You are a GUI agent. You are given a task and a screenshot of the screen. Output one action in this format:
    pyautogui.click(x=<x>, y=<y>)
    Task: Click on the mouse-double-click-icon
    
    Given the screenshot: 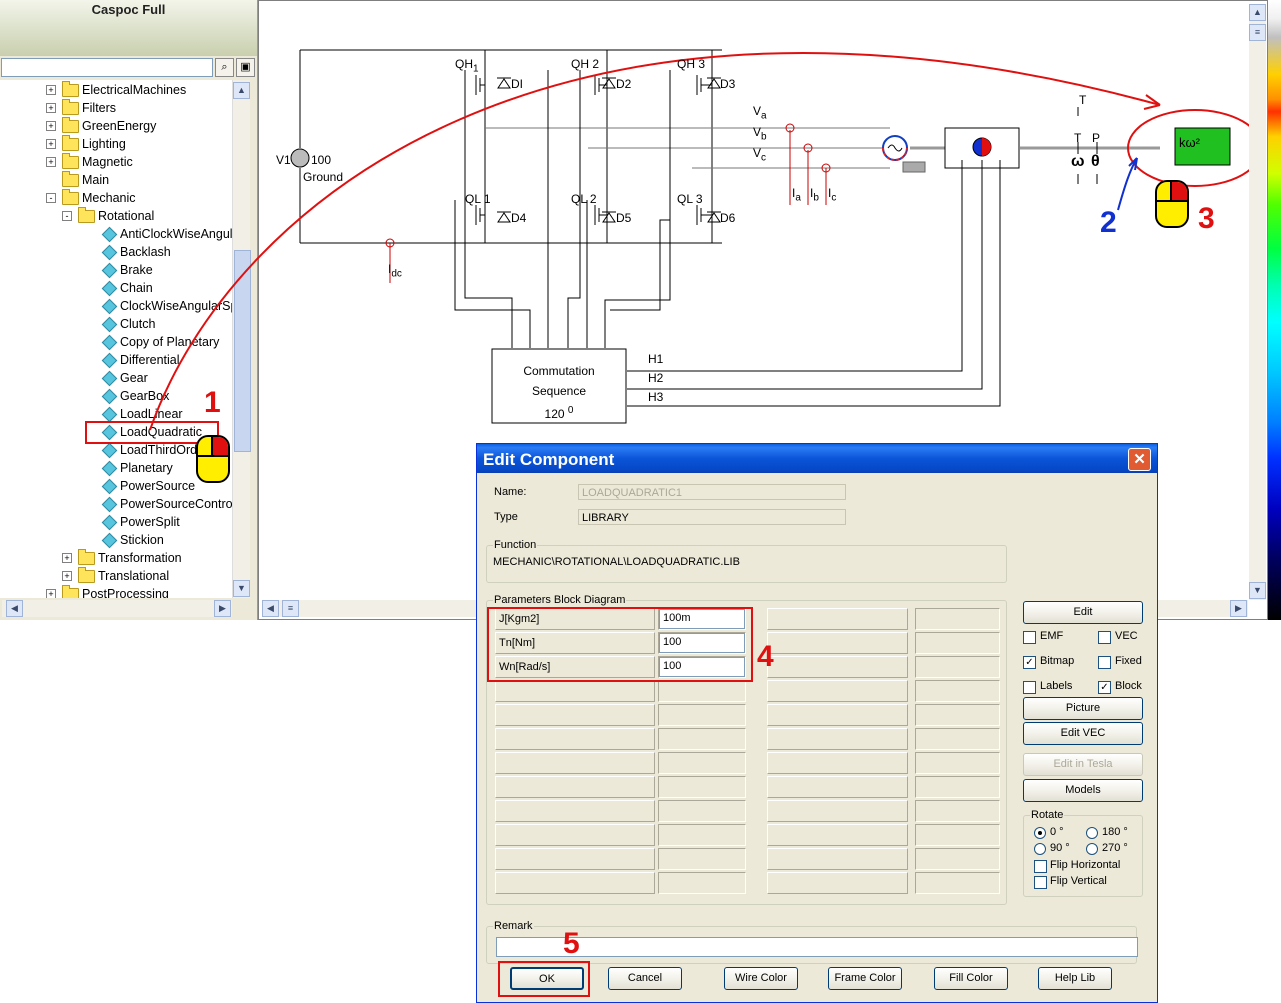 What is the action you would take?
    pyautogui.click(x=1172, y=204)
    